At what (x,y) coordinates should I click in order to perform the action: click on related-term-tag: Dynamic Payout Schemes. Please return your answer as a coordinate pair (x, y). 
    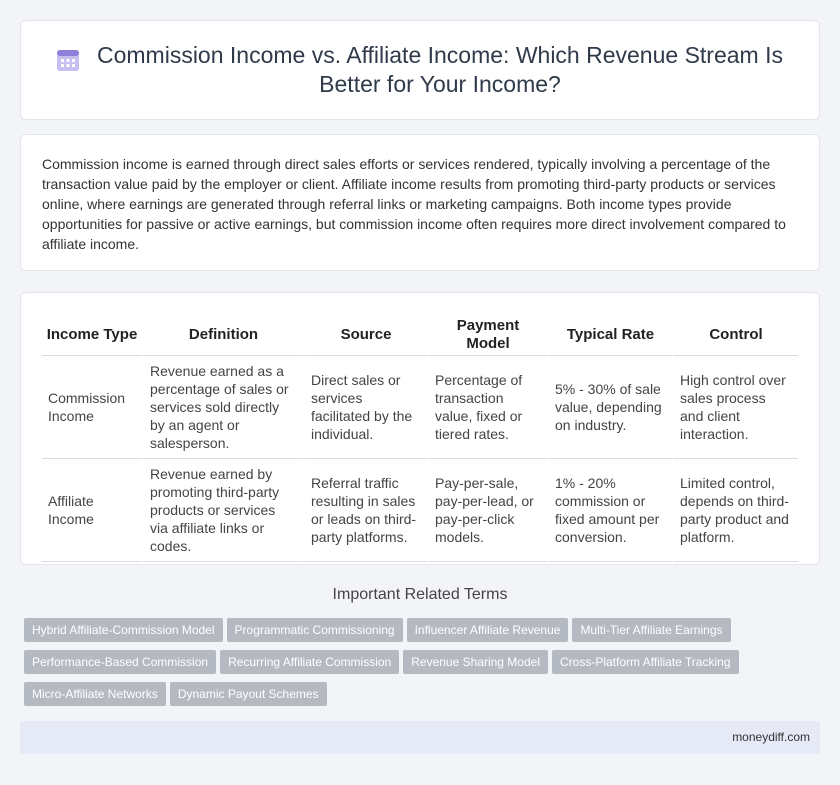
    Looking at the image, I should click on (248, 694).